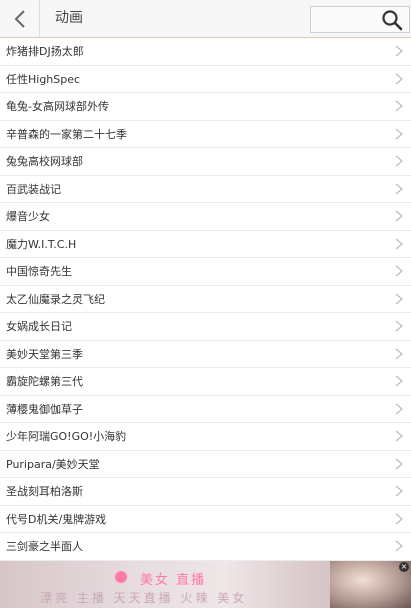 Image resolution: width=411 pixels, height=608 pixels. I want to click on ad-banner: 美女 直播 漂亮 主播 天天直播 火辣 美女 ×, so click(205, 584).